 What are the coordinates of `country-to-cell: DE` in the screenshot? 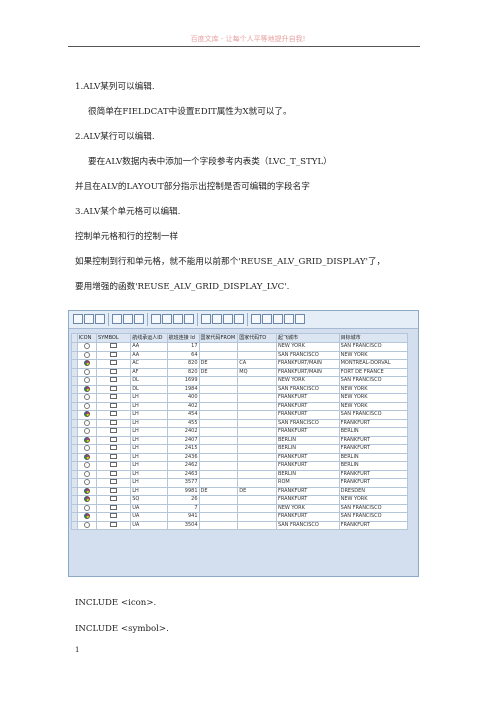 It's located at (257, 491).